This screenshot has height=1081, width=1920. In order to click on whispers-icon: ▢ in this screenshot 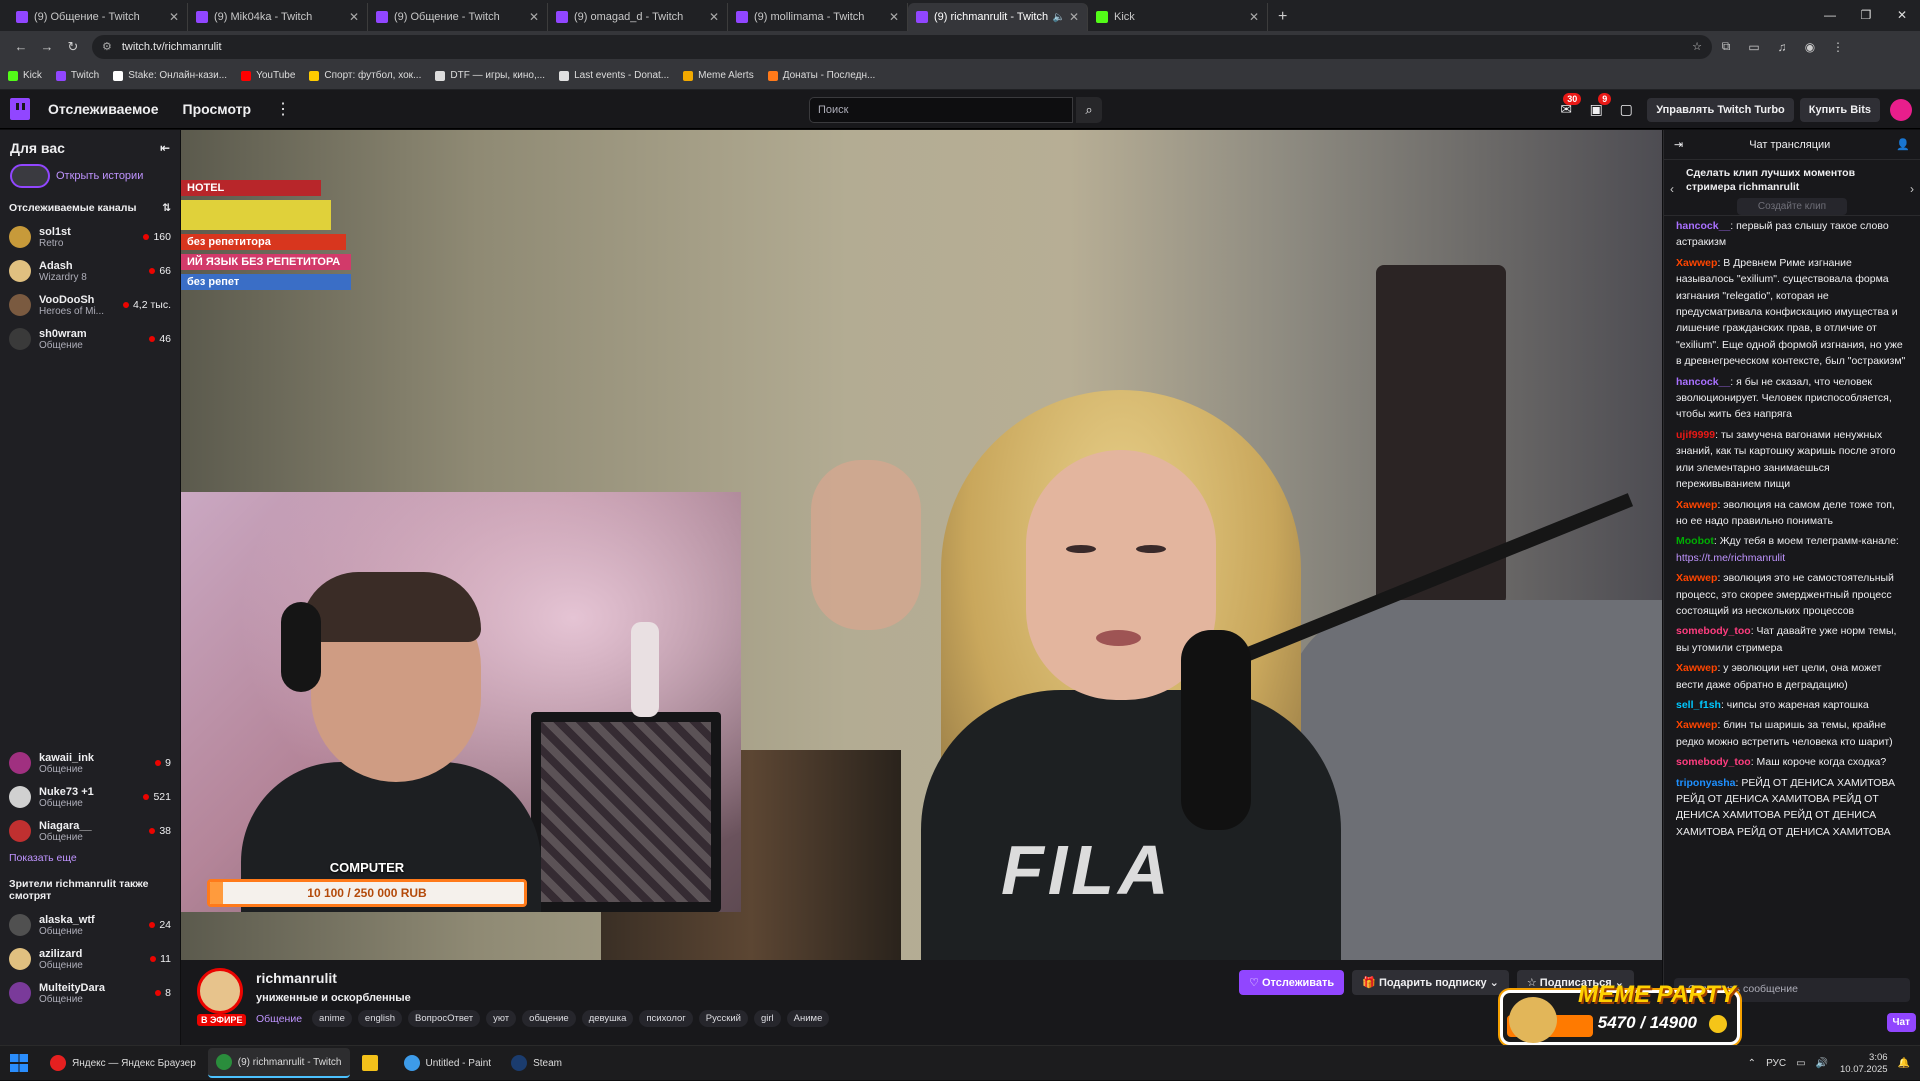, I will do `click(1626, 109)`.